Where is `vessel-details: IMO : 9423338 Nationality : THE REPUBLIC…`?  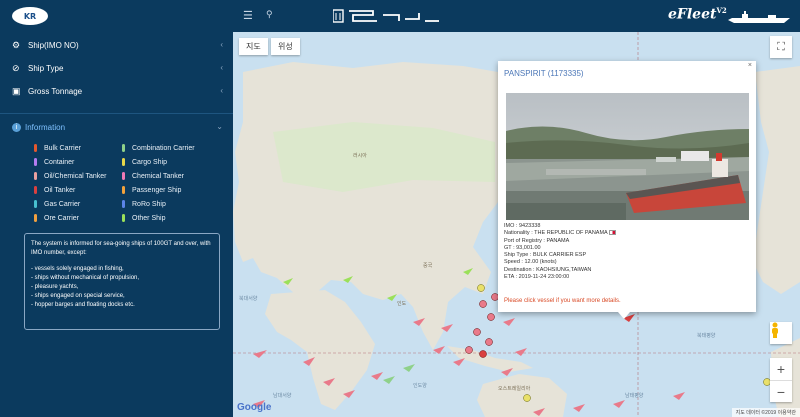 vessel-details: IMO : 9423338 Nationality : THE REPUBLIC… is located at coordinates (560, 252).